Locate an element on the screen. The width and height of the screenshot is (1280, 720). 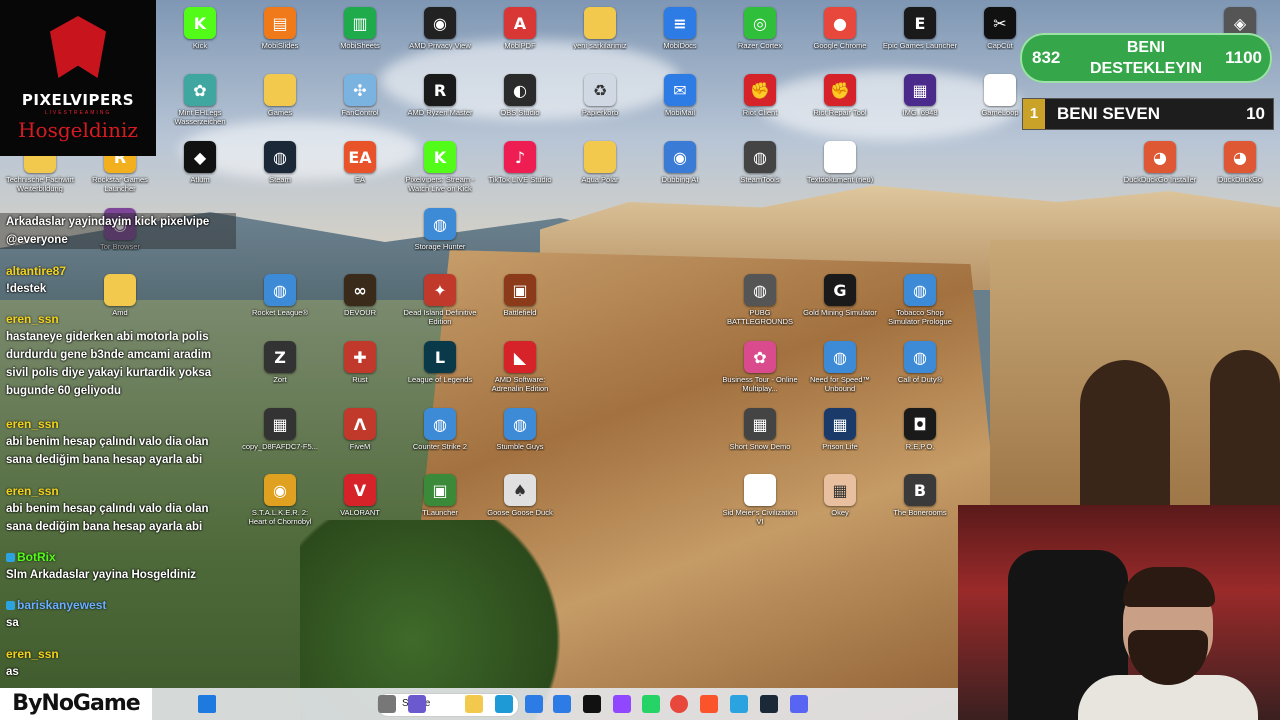
desktop-icon-label: Steam is located at coordinates (280, 179).